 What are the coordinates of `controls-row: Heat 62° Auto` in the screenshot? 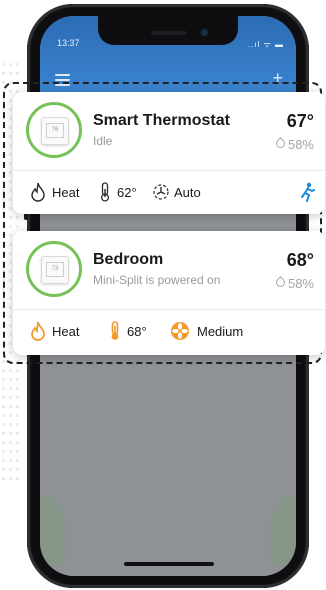 It's located at (169, 193).